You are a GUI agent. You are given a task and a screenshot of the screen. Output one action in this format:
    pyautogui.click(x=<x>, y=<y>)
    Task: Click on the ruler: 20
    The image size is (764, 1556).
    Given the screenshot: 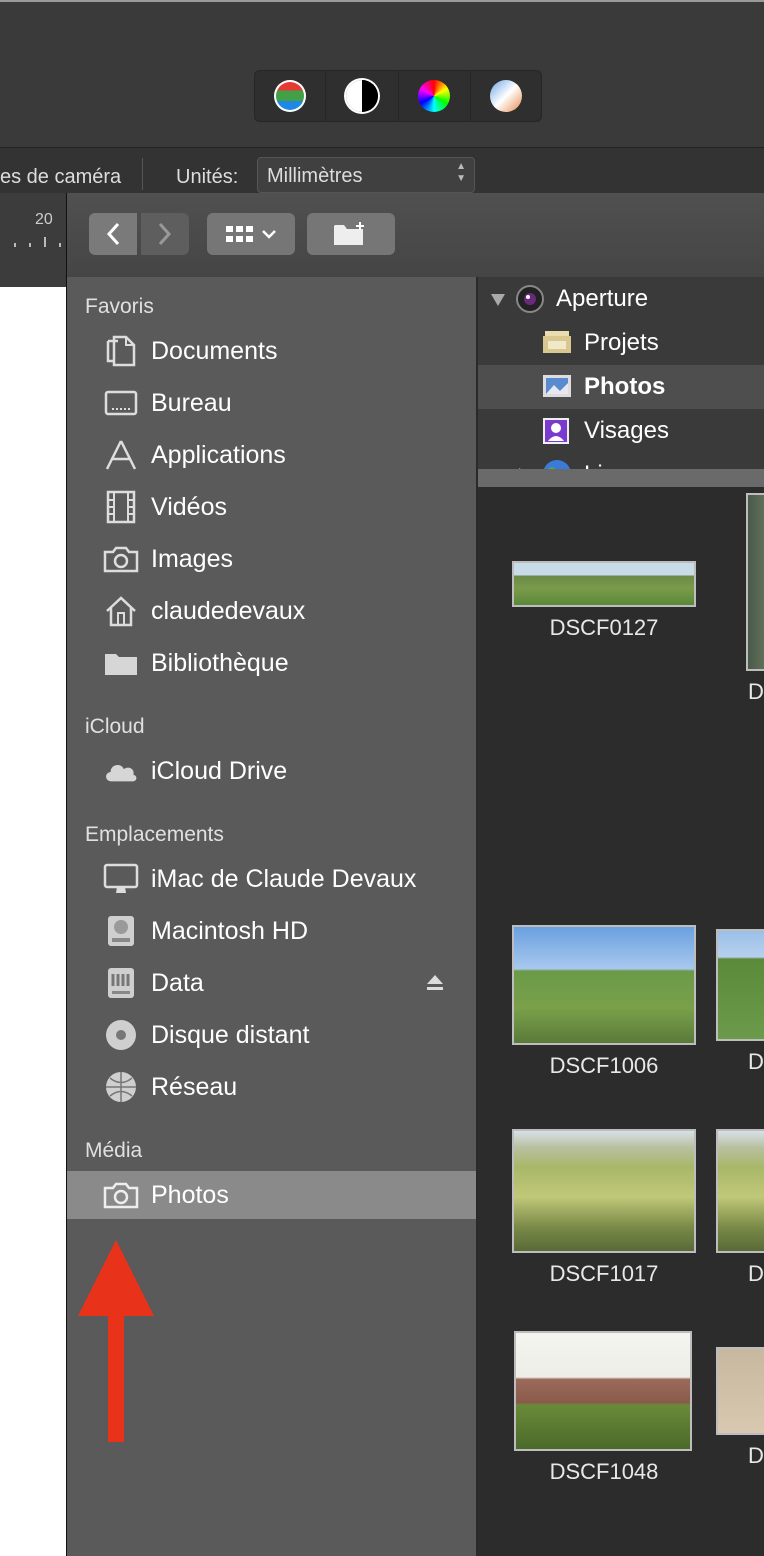 What is the action you would take?
    pyautogui.click(x=33, y=240)
    